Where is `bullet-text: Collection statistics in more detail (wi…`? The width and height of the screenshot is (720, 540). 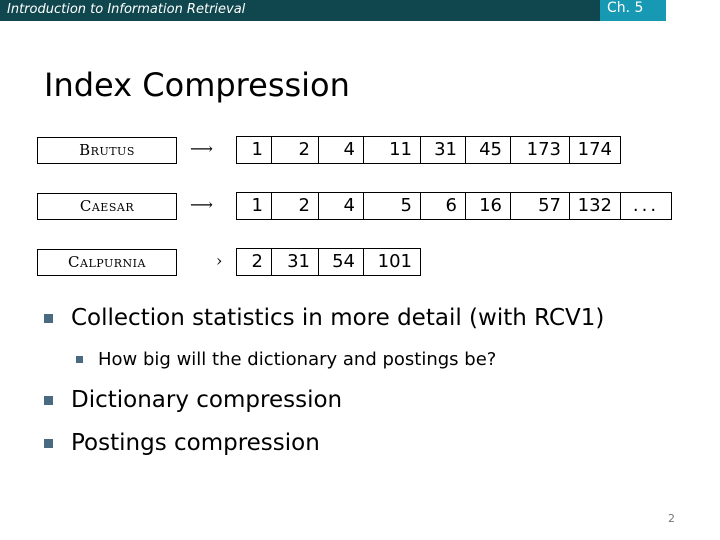 bullet-text: Collection statistics in more detail (wi… is located at coordinates (338, 318).